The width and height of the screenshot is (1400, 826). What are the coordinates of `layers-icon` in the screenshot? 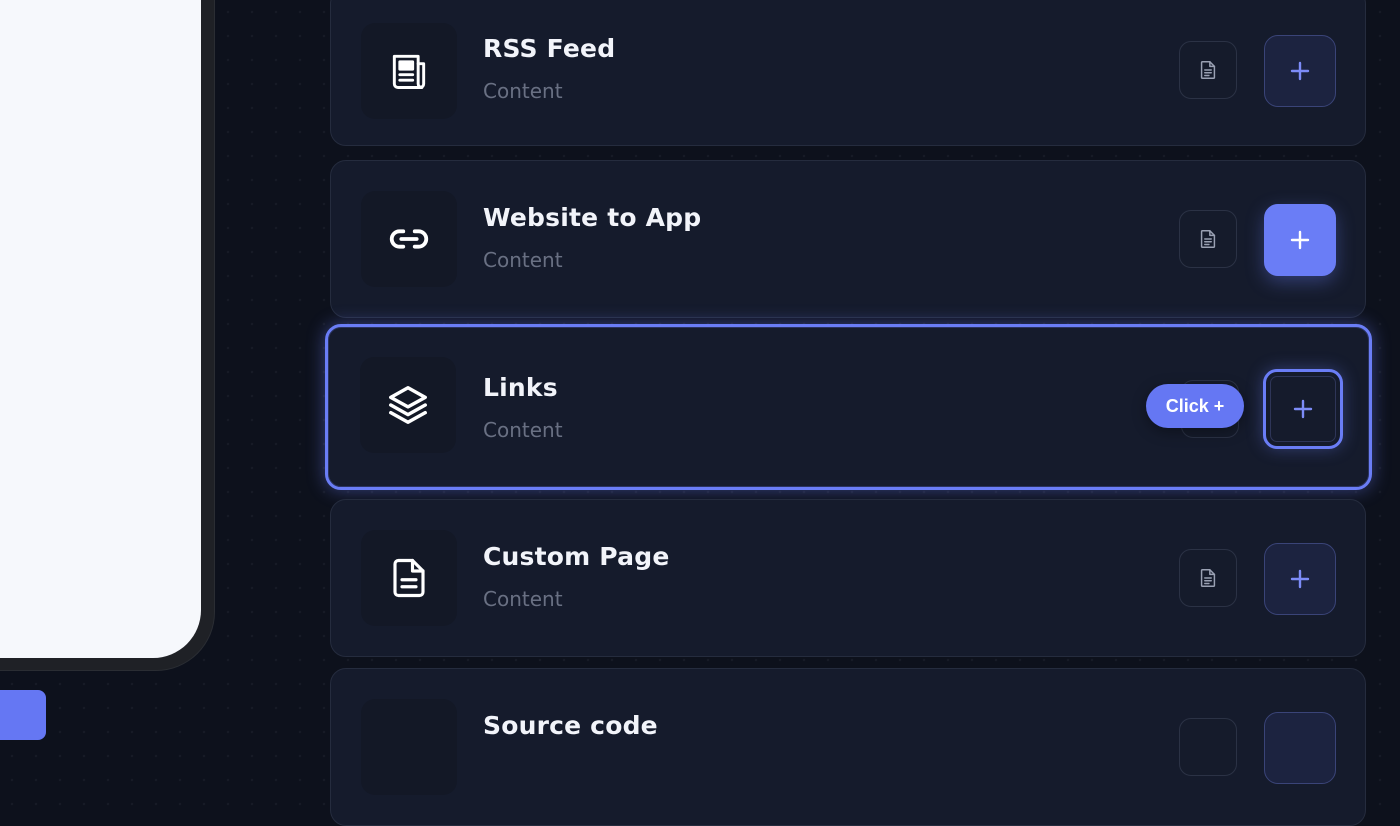 It's located at (408, 405).